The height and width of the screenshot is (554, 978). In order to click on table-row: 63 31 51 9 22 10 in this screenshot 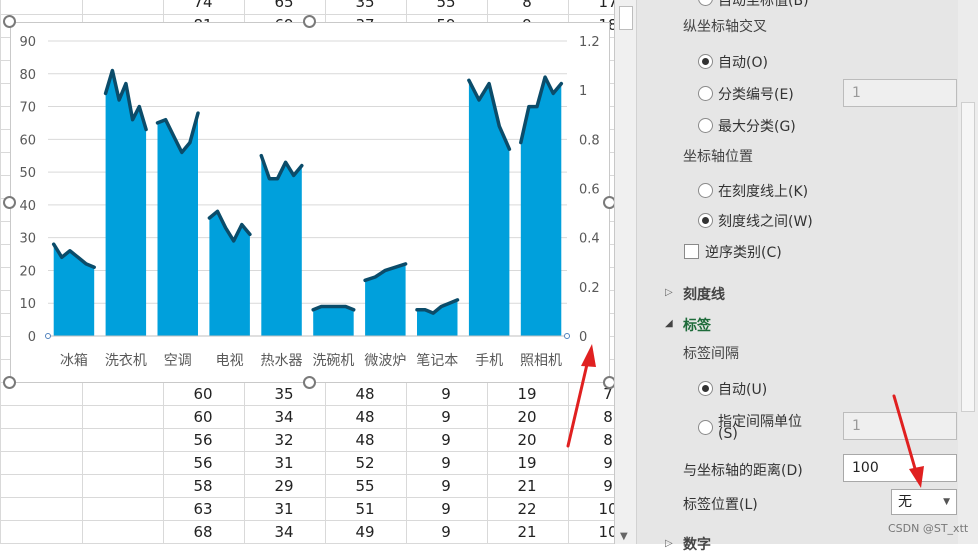, I will do `click(307, 509)`.